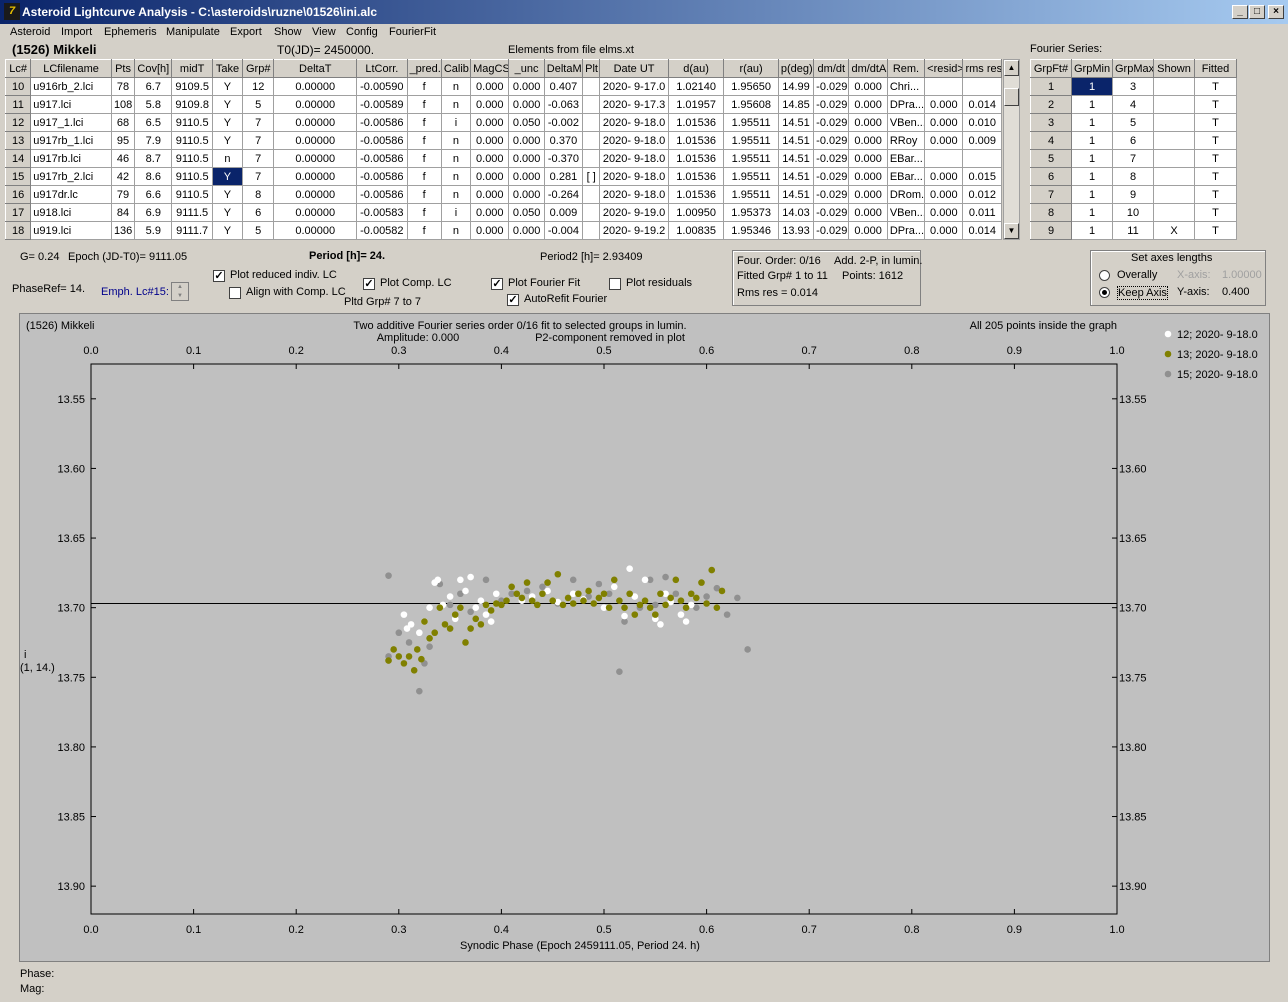 This screenshot has width=1288, height=1002. I want to click on plot-residuals-checkbox, so click(615, 284).